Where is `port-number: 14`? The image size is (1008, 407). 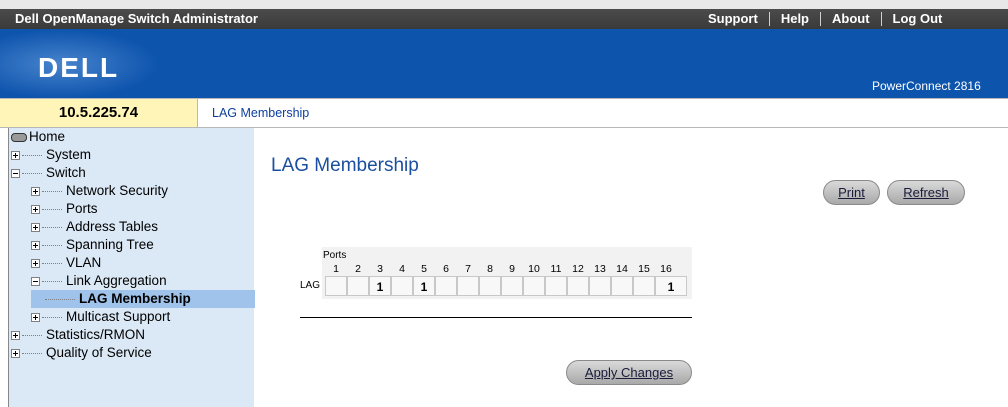 port-number: 14 is located at coordinates (622, 269).